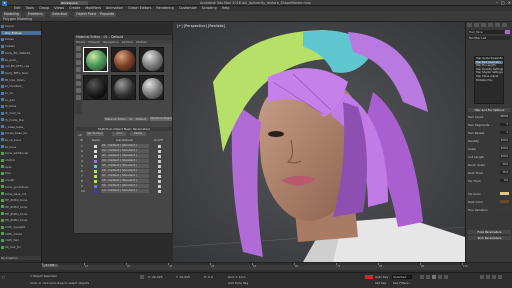 This screenshot has height=288, width=512. I want to click on sub-material-button: 03 - Default ( Standard ), so click(125, 156).